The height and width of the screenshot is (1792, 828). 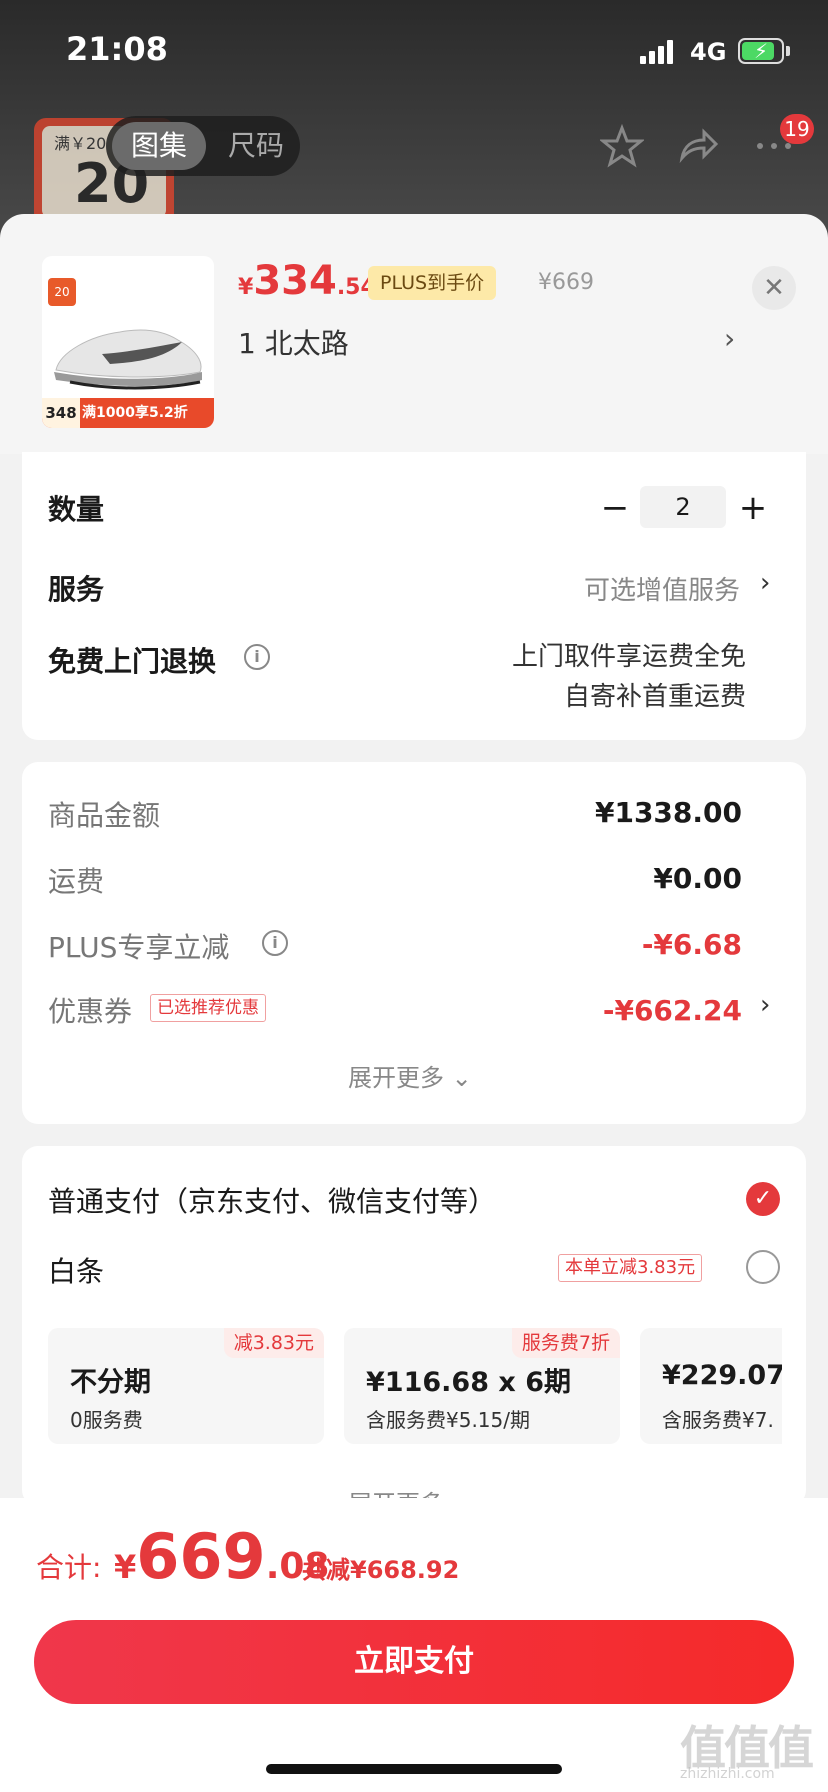 I want to click on product-price: ¥334.54, so click(x=307, y=281).